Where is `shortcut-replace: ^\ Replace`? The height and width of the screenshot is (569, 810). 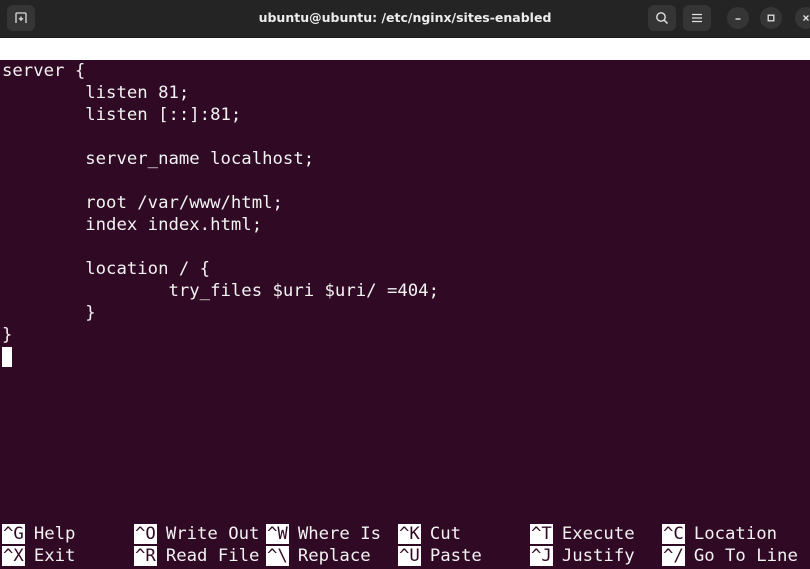
shortcut-replace: ^\ Replace is located at coordinates (318, 556).